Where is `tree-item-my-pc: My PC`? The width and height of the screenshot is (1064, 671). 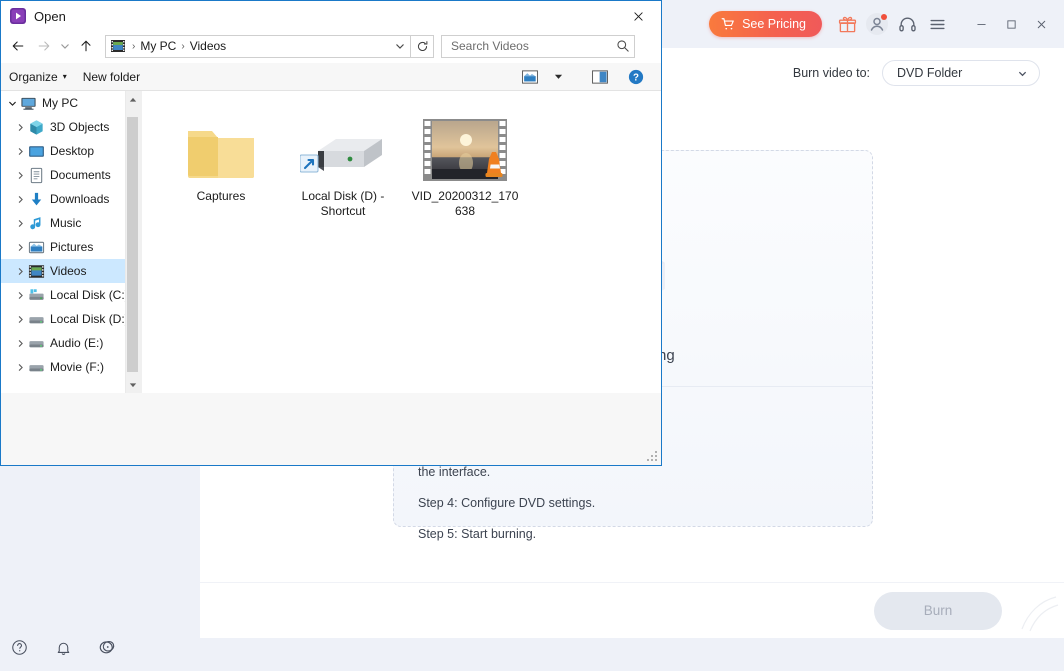
tree-item-my-pc: My PC is located at coordinates (69, 103).